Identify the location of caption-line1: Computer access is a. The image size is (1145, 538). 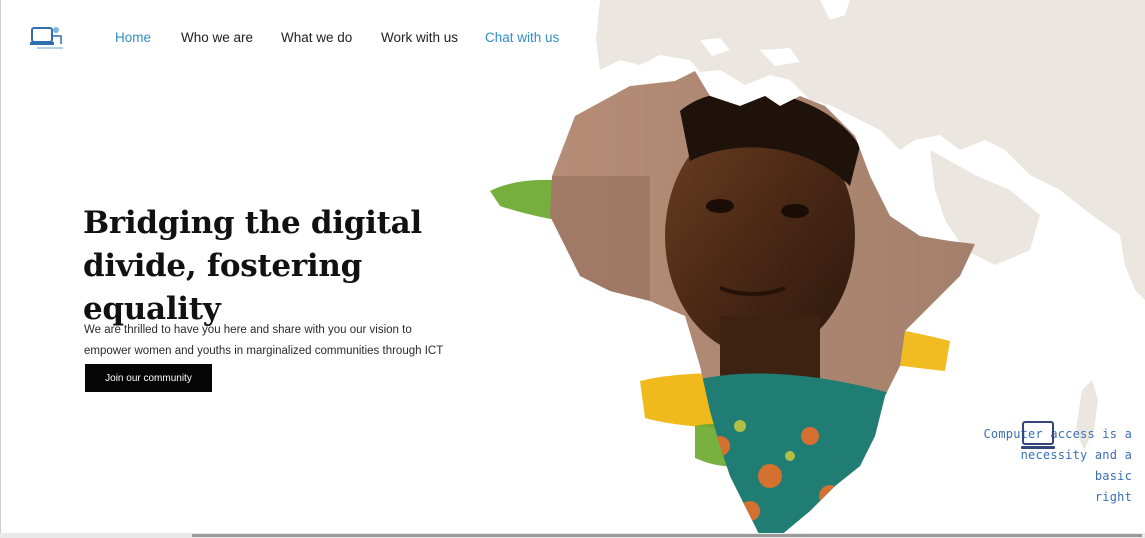
(1057, 434).